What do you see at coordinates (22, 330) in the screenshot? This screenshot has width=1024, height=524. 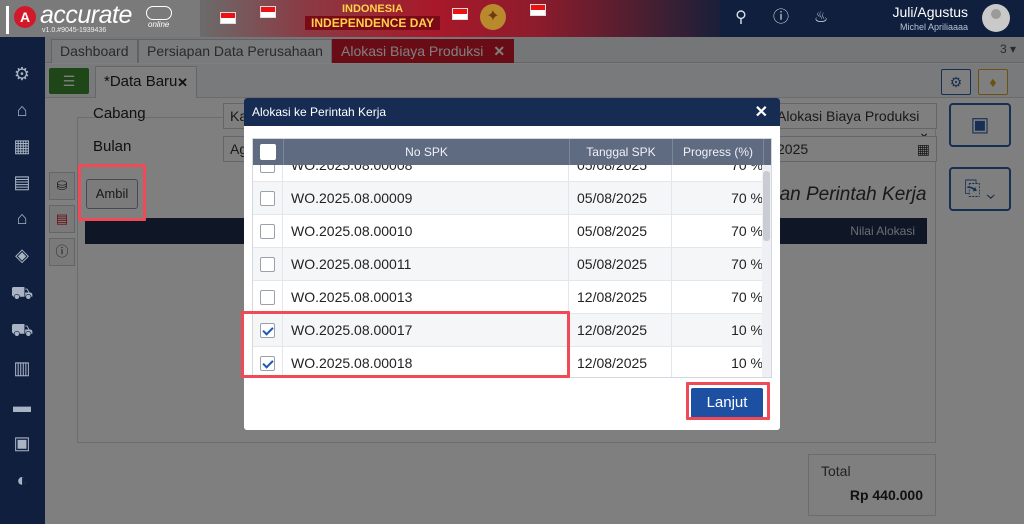 I see `sales-cart-icon: ⛟` at bounding box center [22, 330].